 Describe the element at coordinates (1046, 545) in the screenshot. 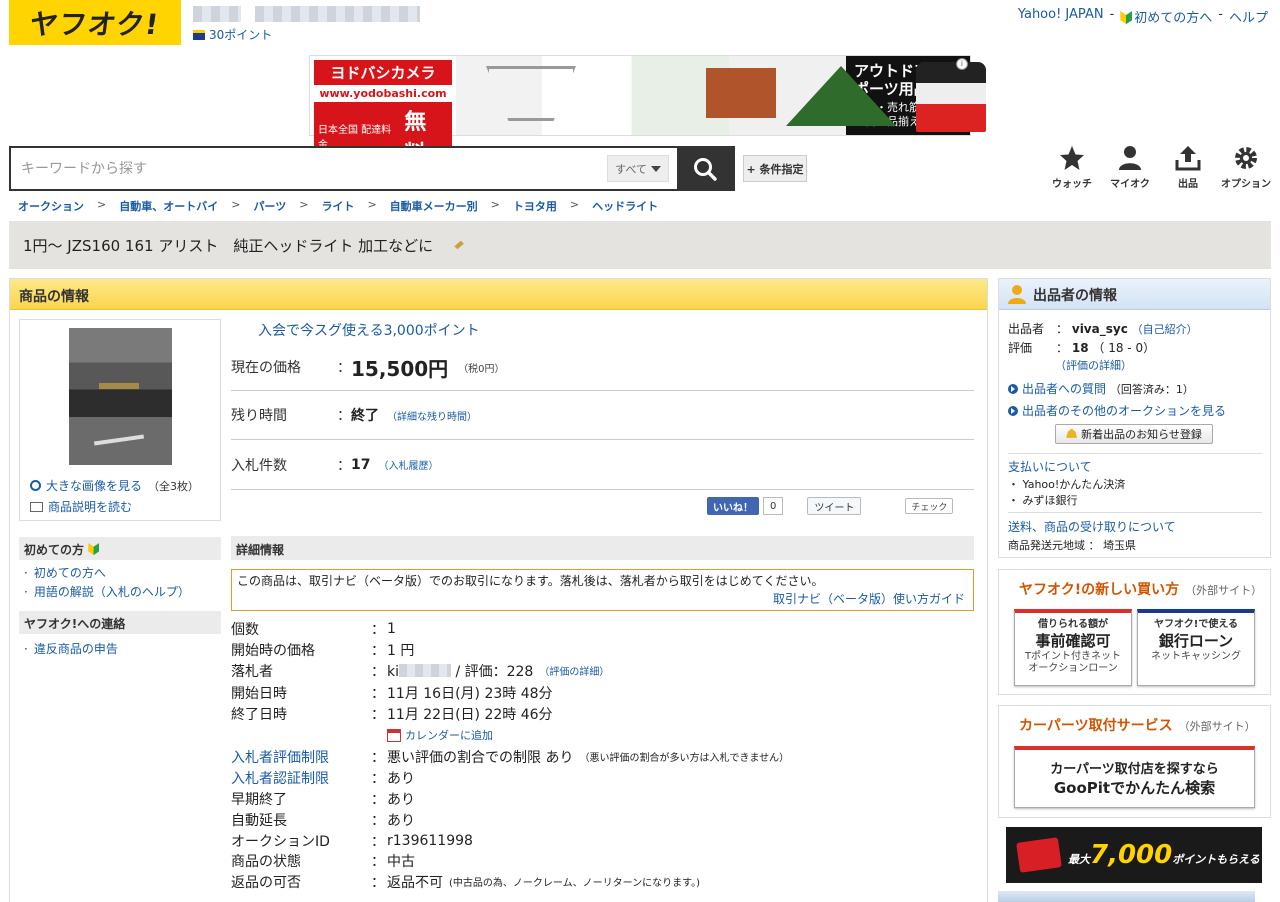

I see `ship-from-label: 商品発送元地域` at that location.